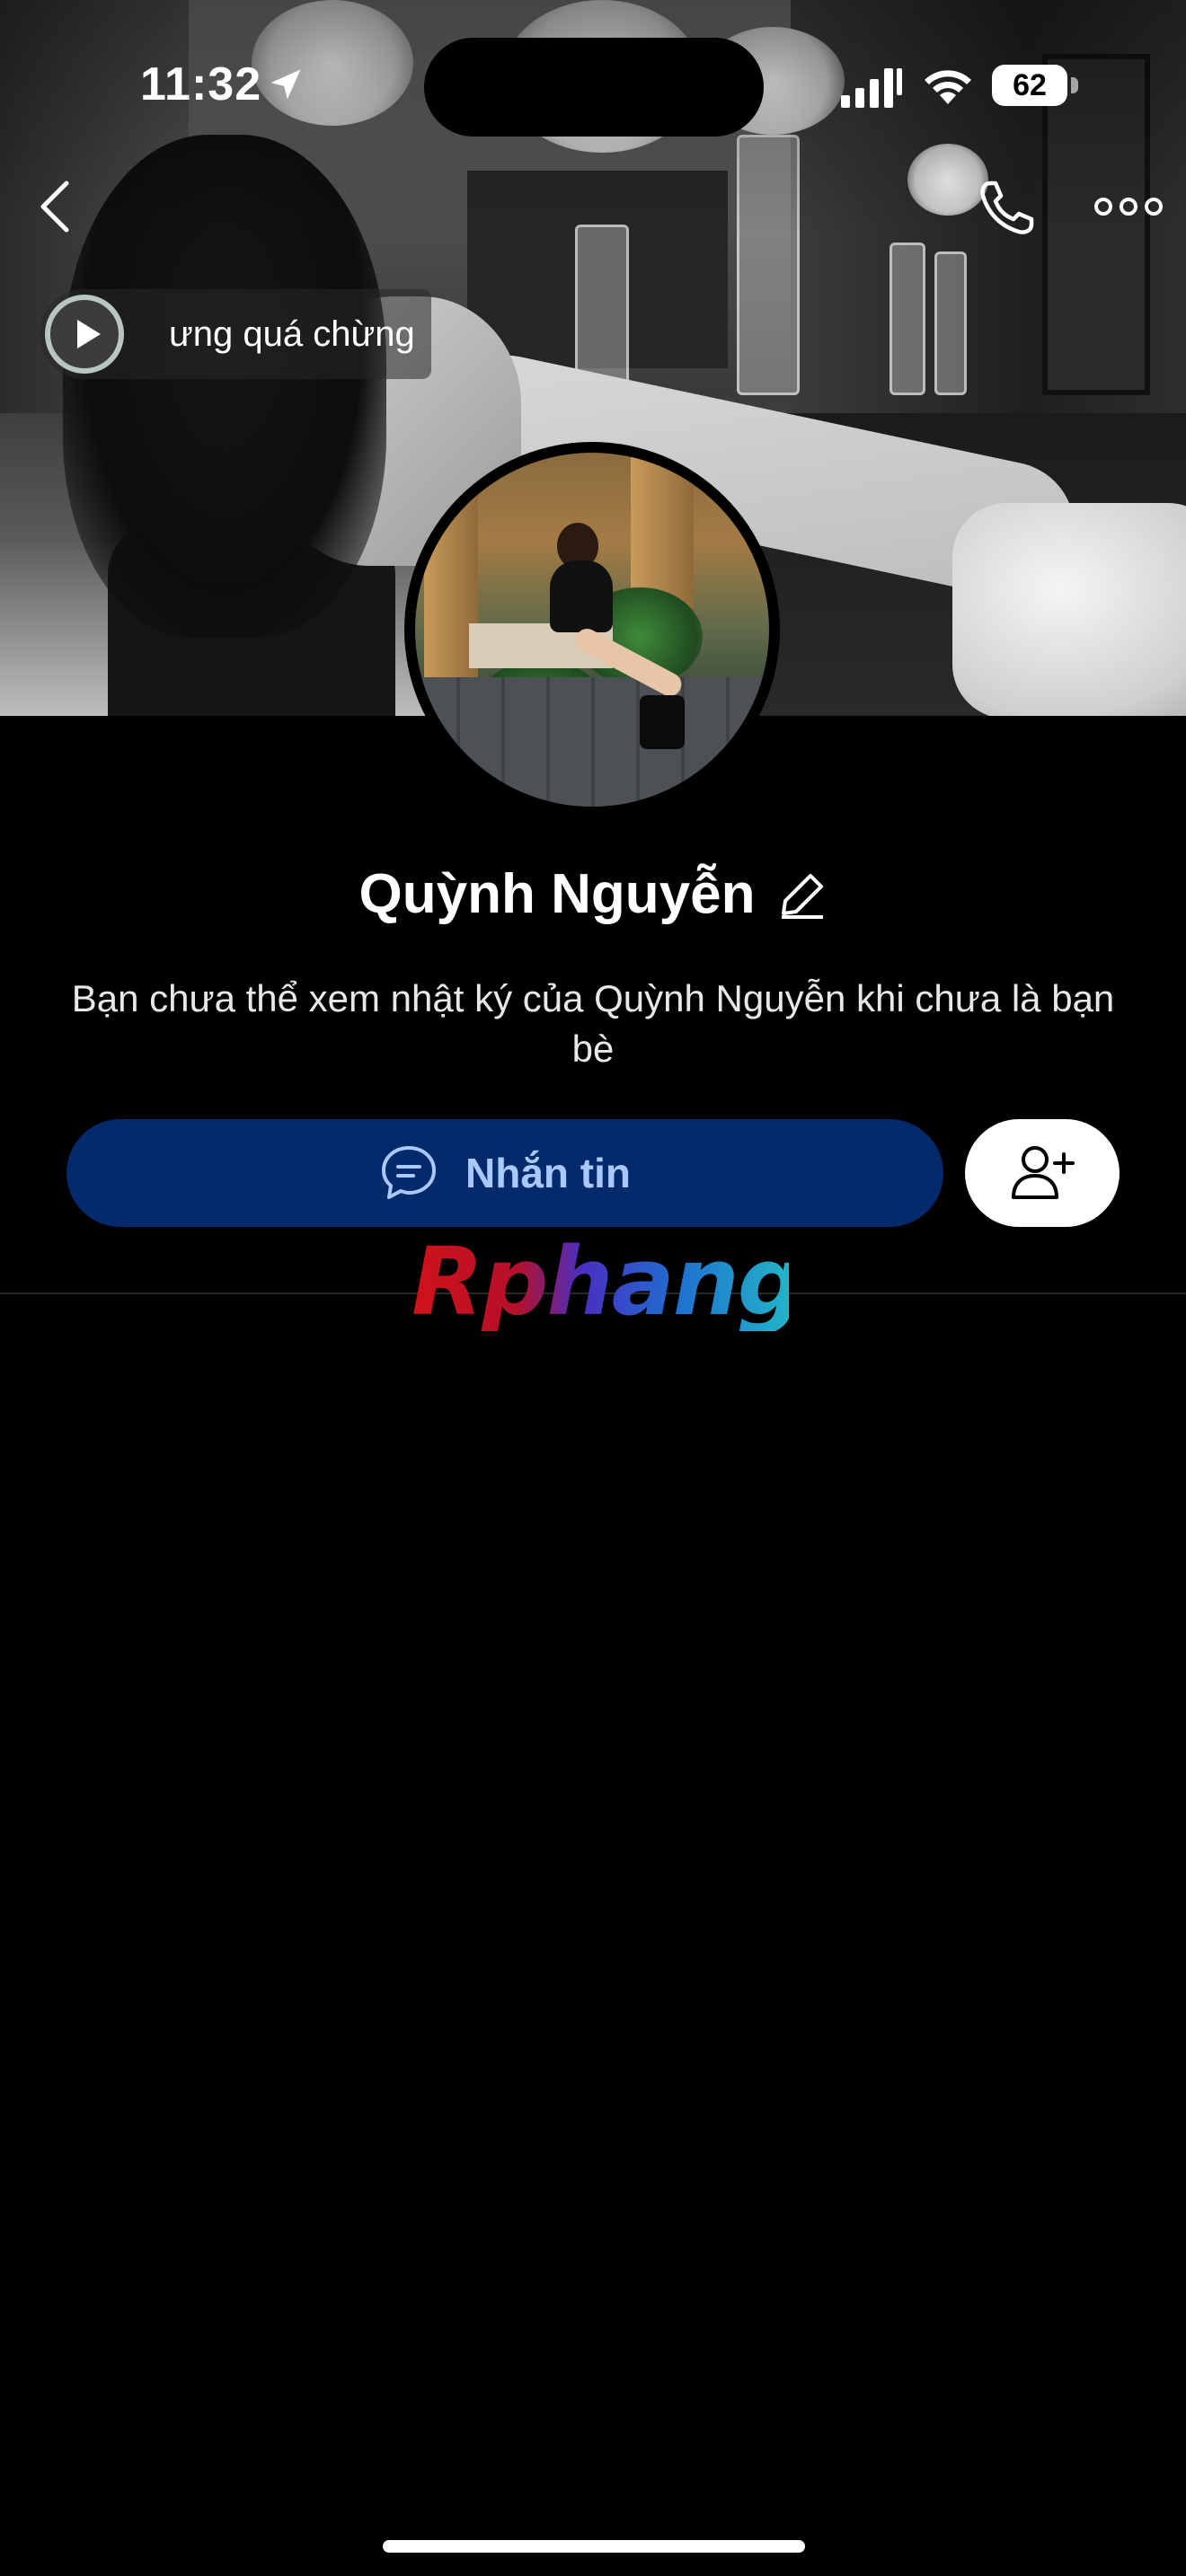 This screenshot has width=1186, height=2576. What do you see at coordinates (1128, 207) in the screenshot?
I see `more-options-icon` at bounding box center [1128, 207].